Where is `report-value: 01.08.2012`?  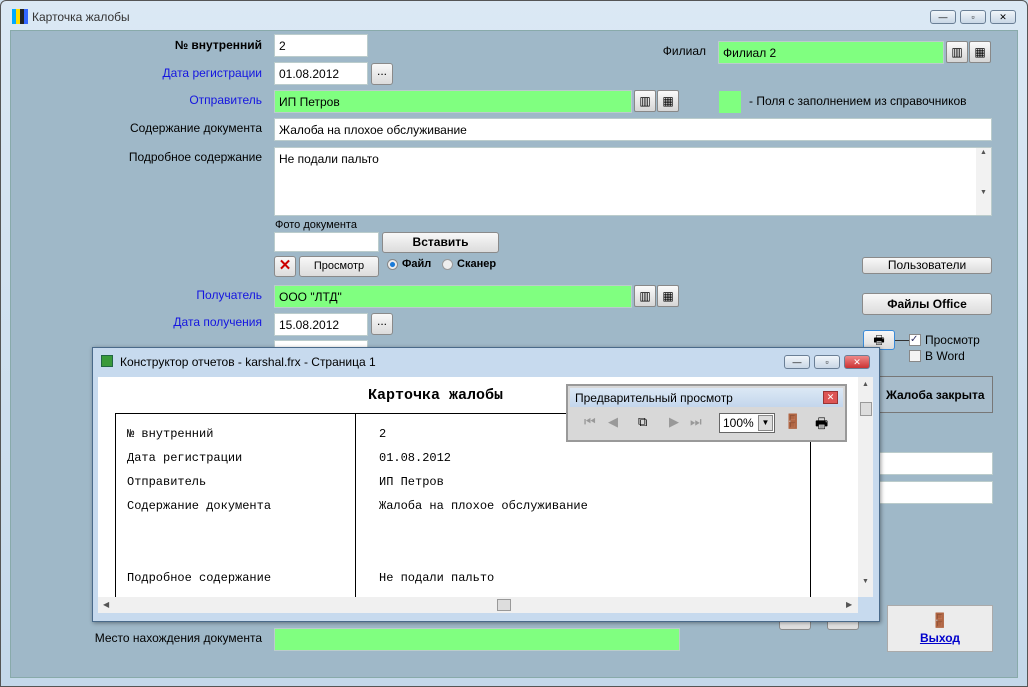
report-value: 01.08.2012 is located at coordinates (415, 458).